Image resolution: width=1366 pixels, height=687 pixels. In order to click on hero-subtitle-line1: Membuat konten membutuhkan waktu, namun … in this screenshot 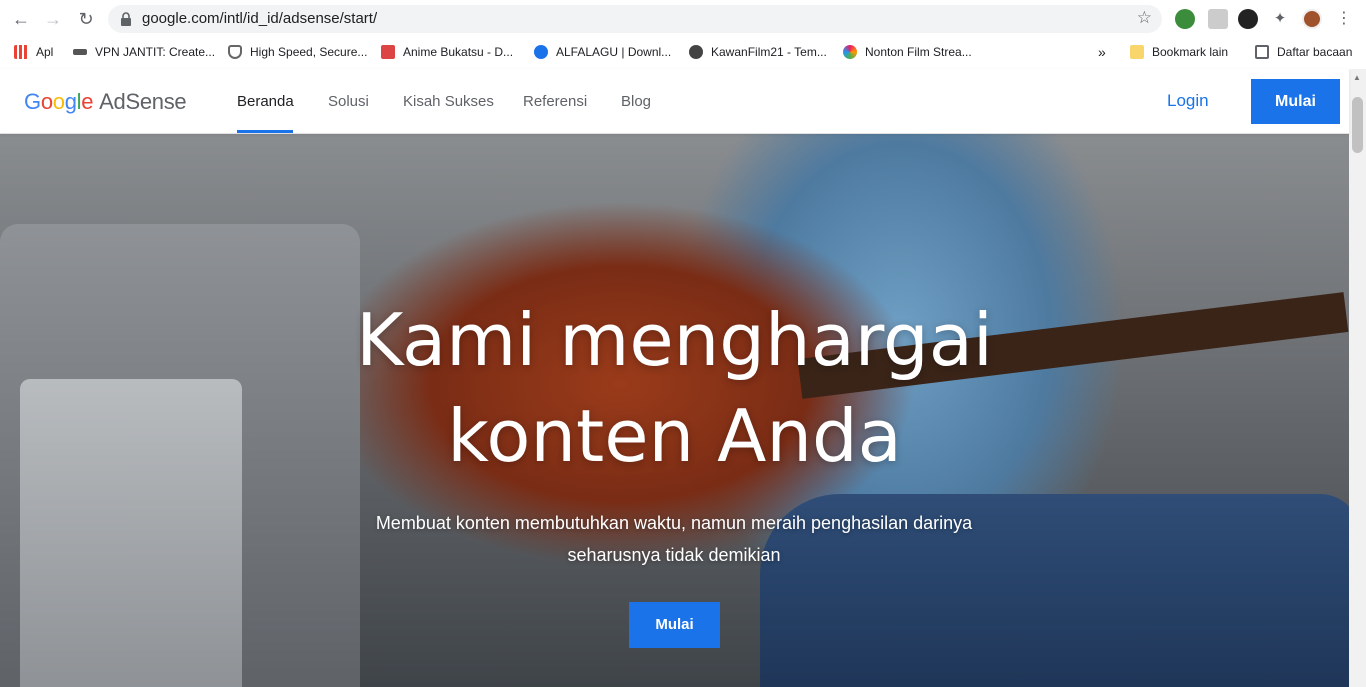, I will do `click(674, 523)`.